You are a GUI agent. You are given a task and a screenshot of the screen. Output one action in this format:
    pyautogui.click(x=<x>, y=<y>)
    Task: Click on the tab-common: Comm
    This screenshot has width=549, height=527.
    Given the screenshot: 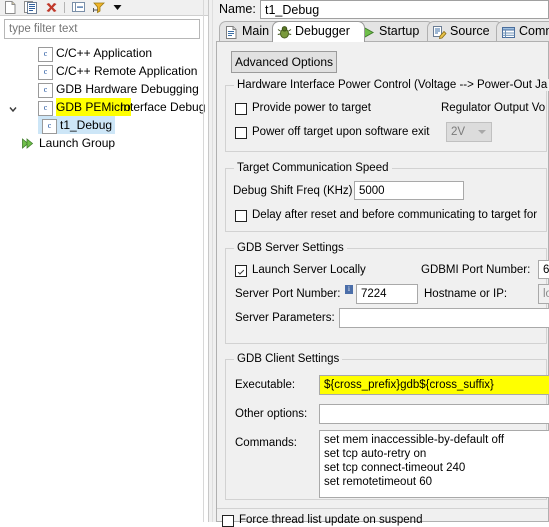 What is the action you would take?
    pyautogui.click(x=522, y=31)
    